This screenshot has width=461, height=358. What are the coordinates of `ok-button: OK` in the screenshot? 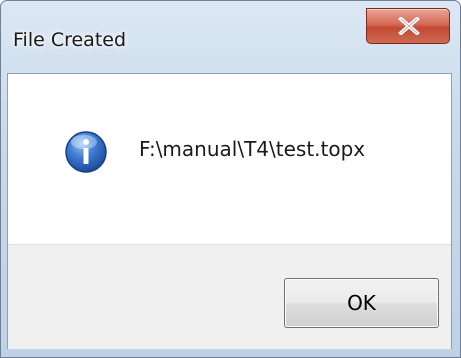 It's located at (361, 303).